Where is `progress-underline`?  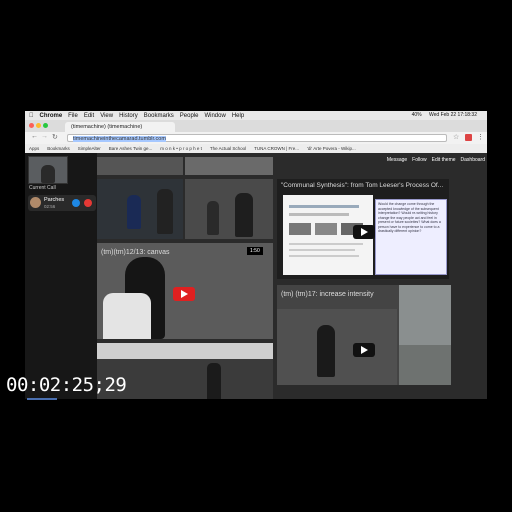
progress-underline is located at coordinates (42, 399).